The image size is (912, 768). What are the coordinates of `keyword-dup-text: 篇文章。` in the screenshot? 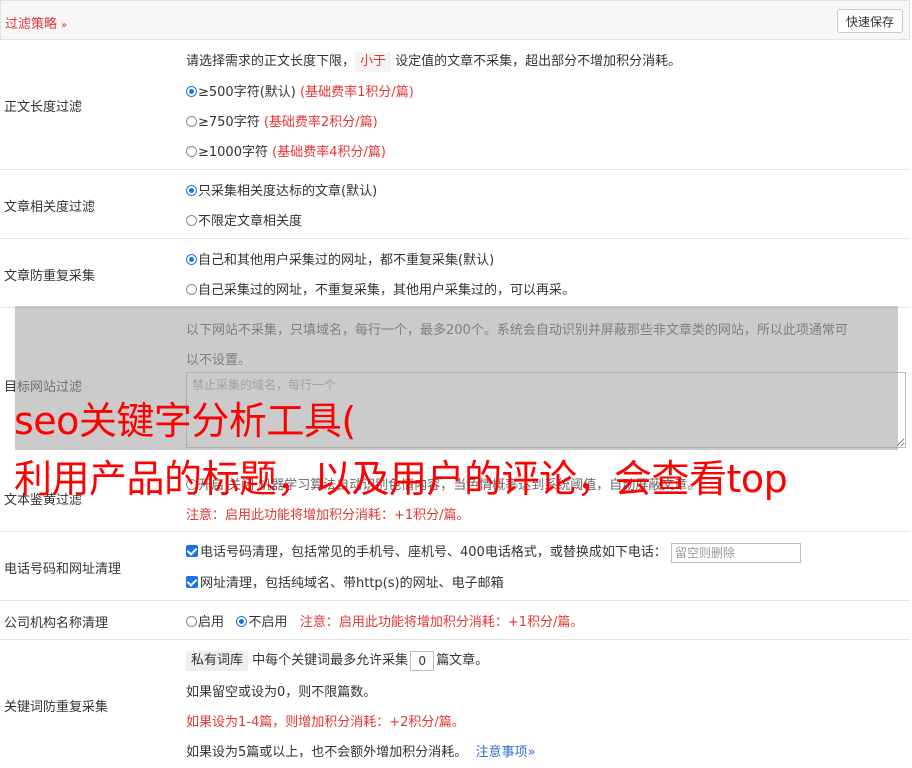 It's located at (462, 660).